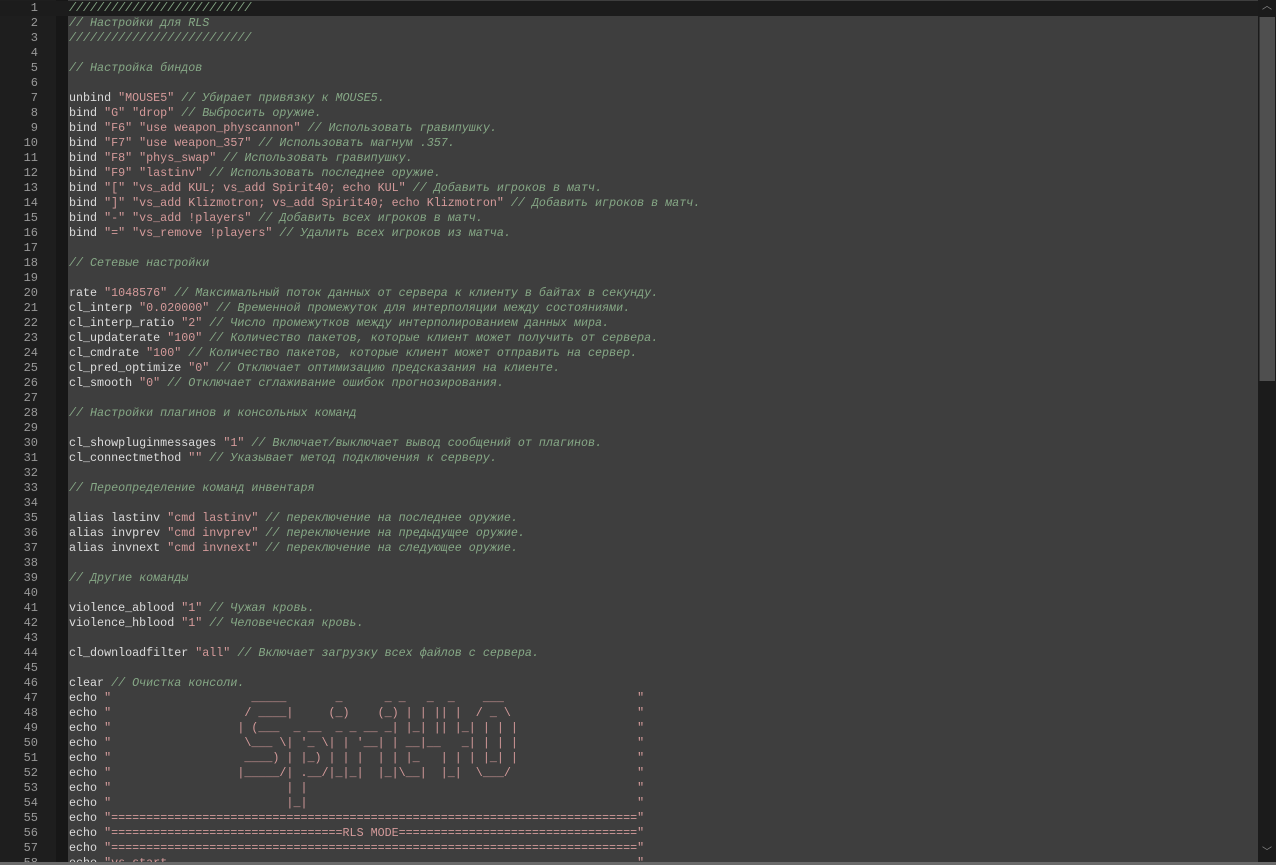 The height and width of the screenshot is (865, 1276). What do you see at coordinates (629, 563) in the screenshot?
I see `code-line: 38` at bounding box center [629, 563].